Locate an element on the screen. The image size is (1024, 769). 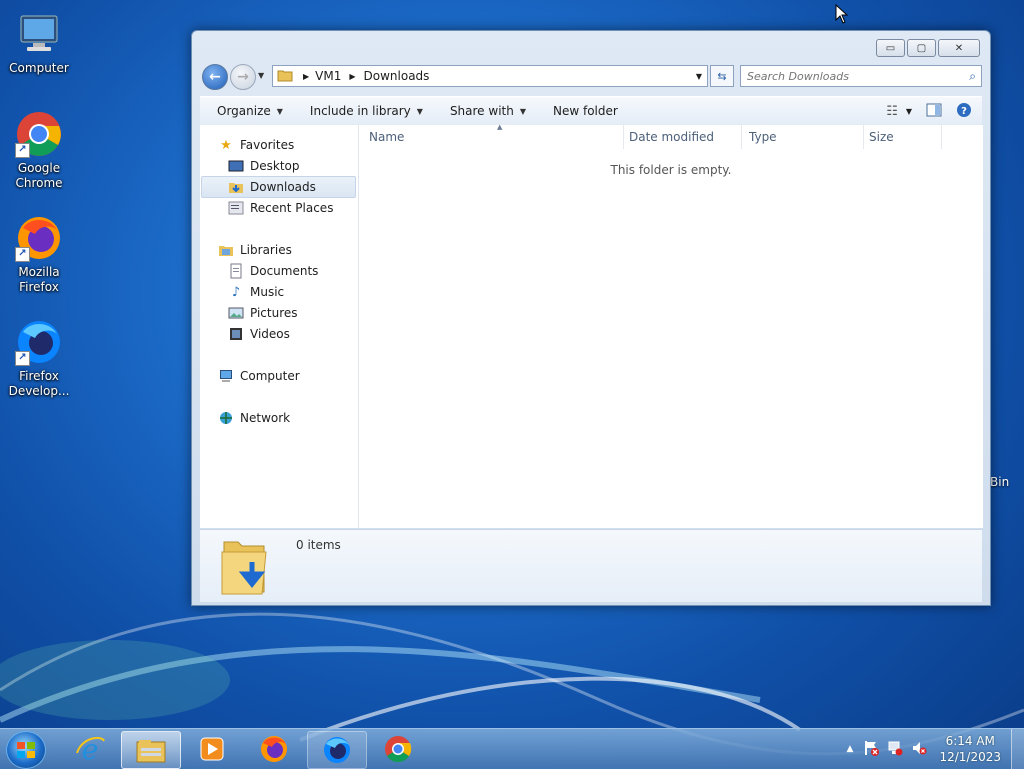
desktop-icon-computer: Computer is located at coordinates (39, 43).